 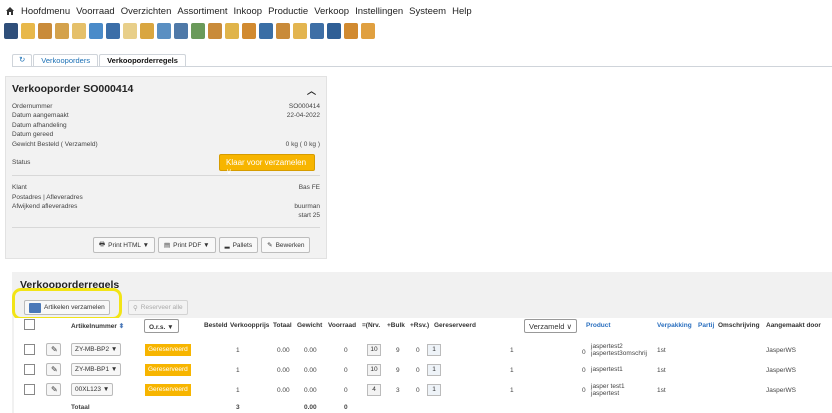 I want to click on header-product: Product, so click(x=598, y=329).